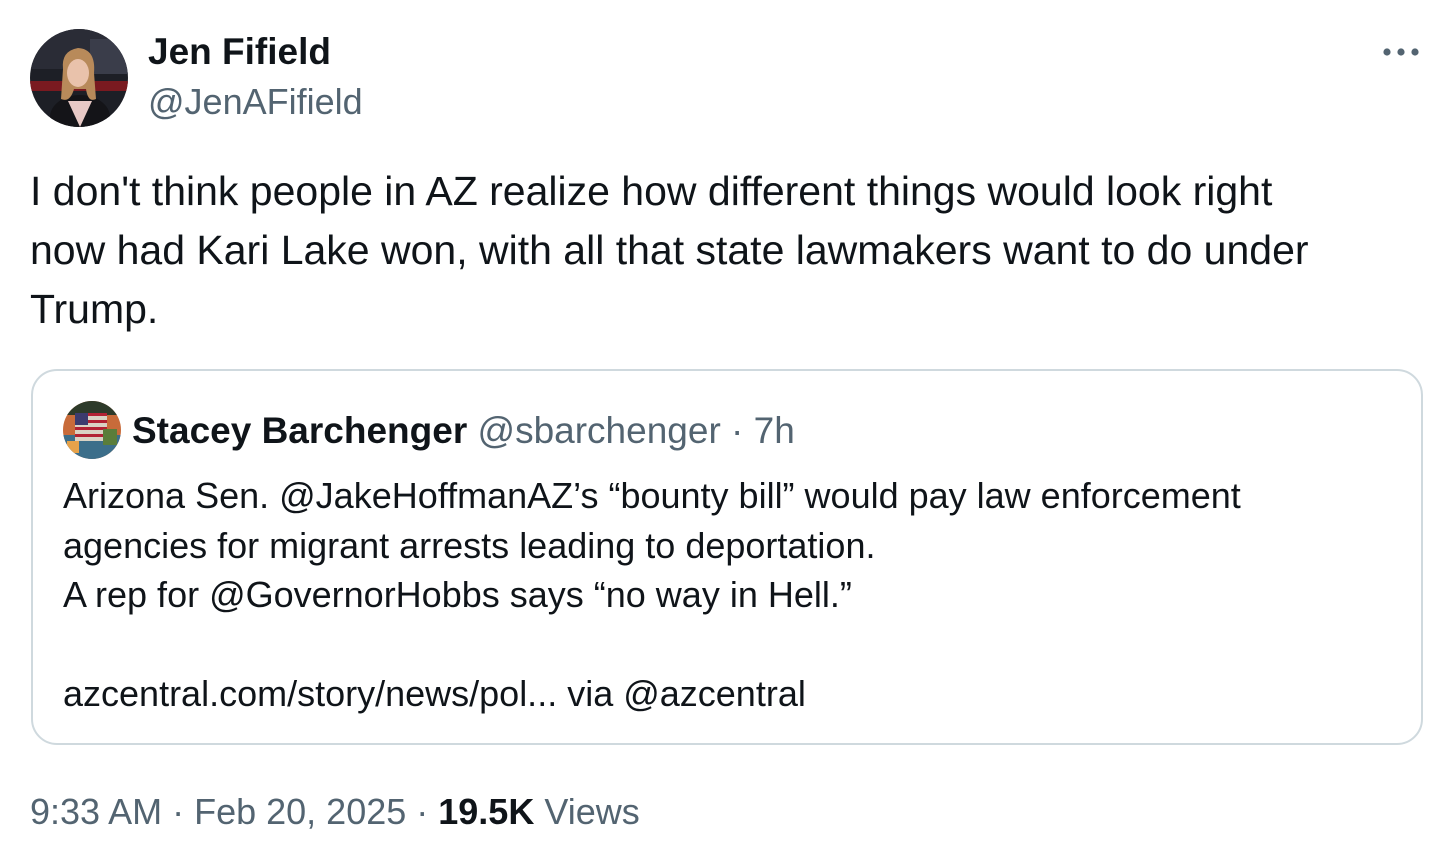 The width and height of the screenshot is (1456, 856). I want to click on quote-avatar-image, so click(92, 430).